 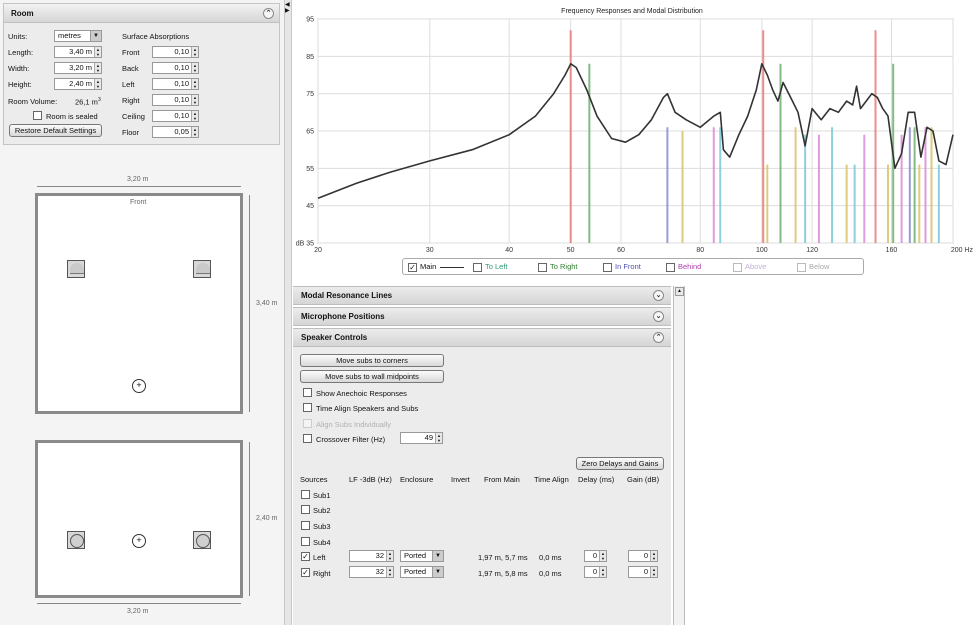 I want to click on legend-behind-checkbox, so click(x=670, y=267).